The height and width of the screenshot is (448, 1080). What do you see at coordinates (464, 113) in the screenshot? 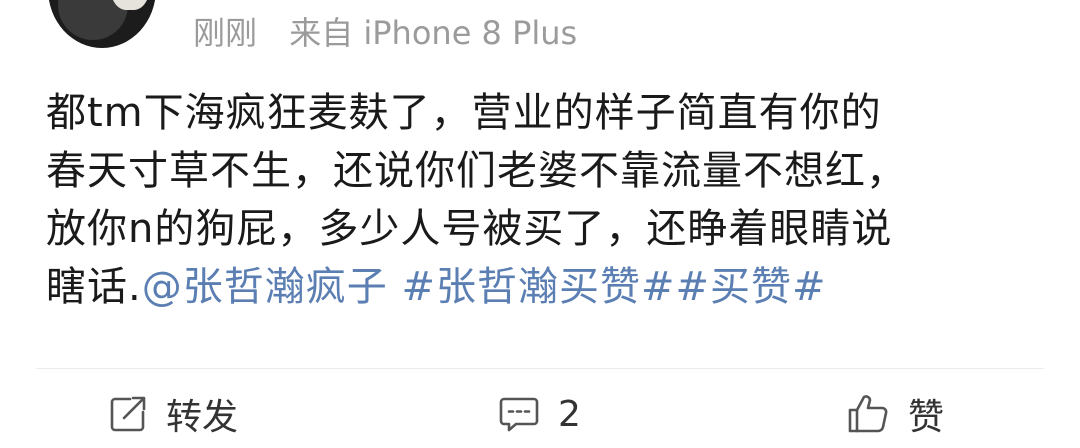
I see `content-line-1: 都tm下海疯狂麦麸了，营业的样子简直有你的` at bounding box center [464, 113].